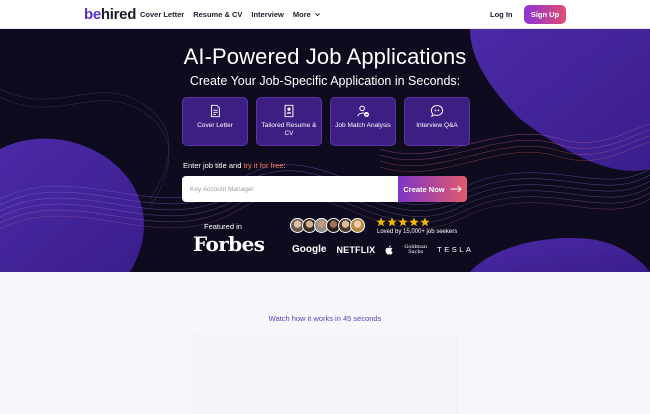 The image size is (650, 414). I want to click on enter-job-title-label: Enter job title and try it for free:, so click(234, 165).